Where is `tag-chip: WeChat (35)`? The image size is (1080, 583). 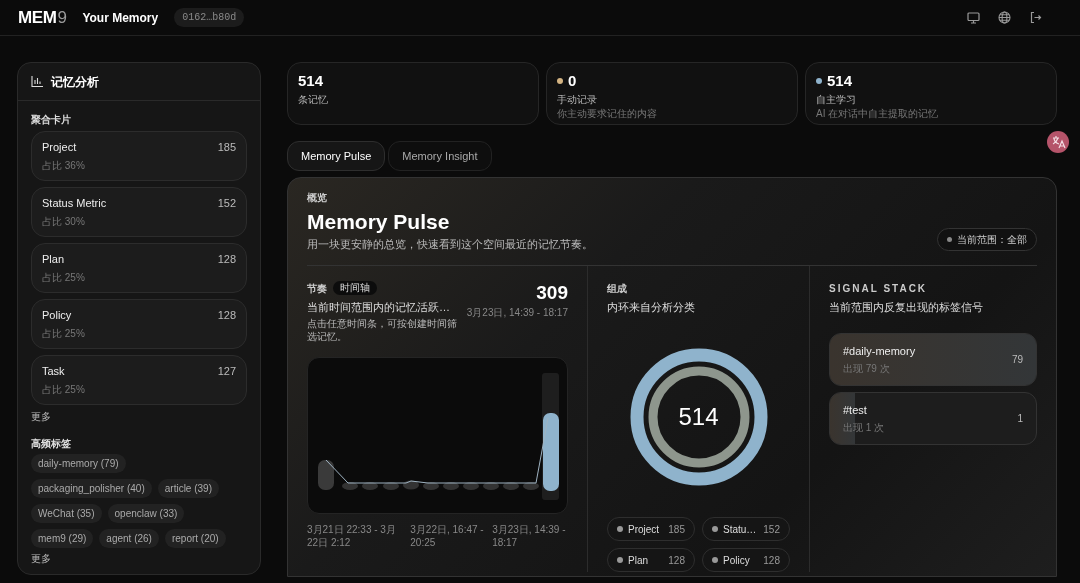 tag-chip: WeChat (35) is located at coordinates (66, 513).